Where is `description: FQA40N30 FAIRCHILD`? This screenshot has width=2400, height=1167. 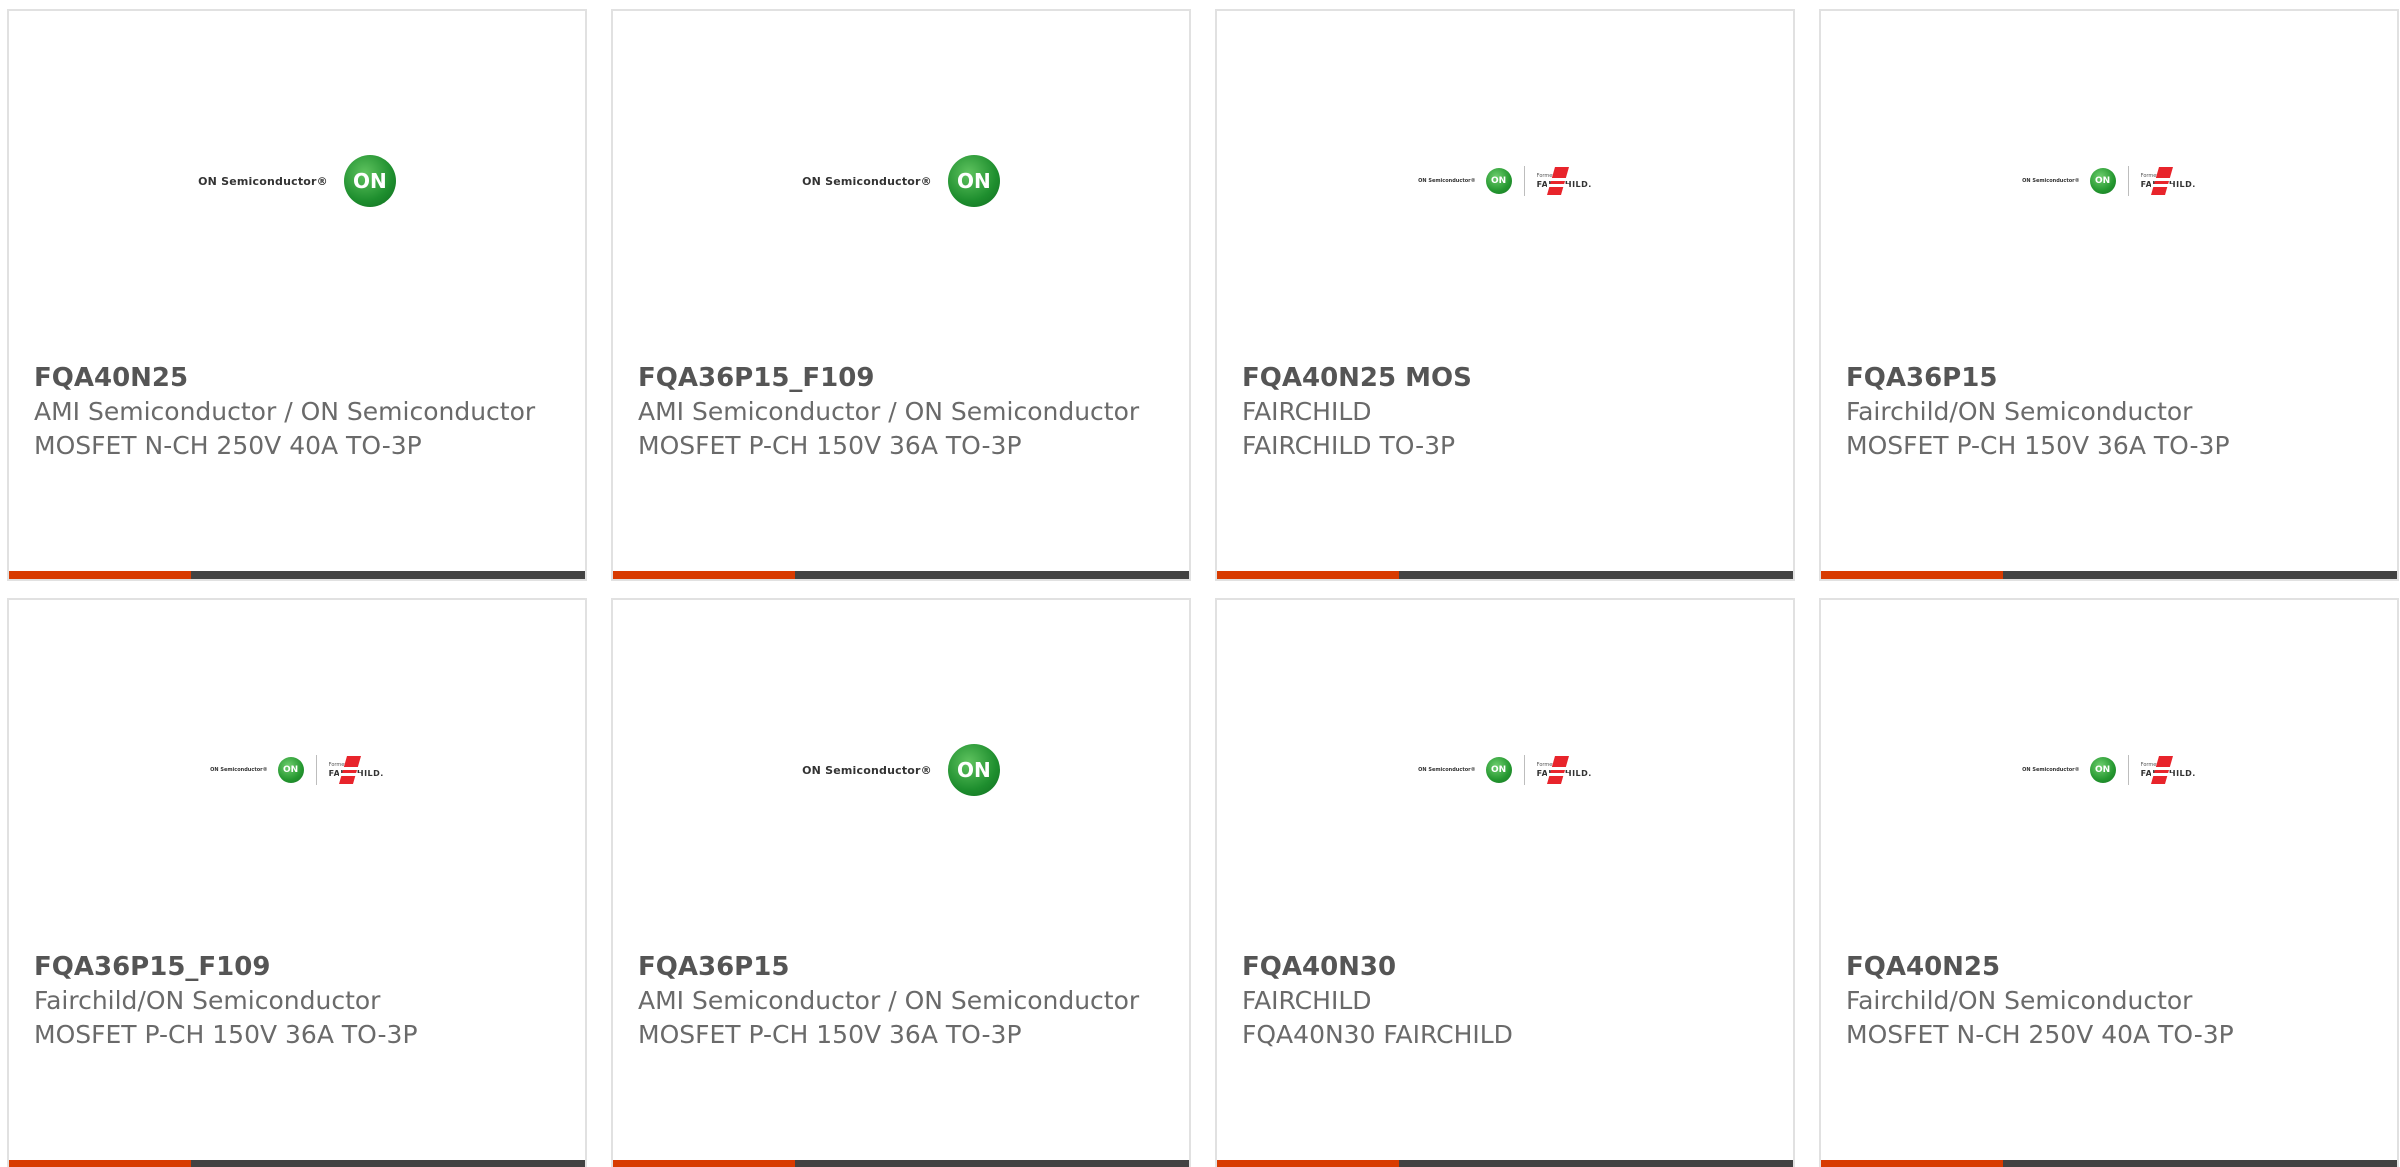
description: FQA40N30 FAIRCHILD is located at coordinates (1377, 1034).